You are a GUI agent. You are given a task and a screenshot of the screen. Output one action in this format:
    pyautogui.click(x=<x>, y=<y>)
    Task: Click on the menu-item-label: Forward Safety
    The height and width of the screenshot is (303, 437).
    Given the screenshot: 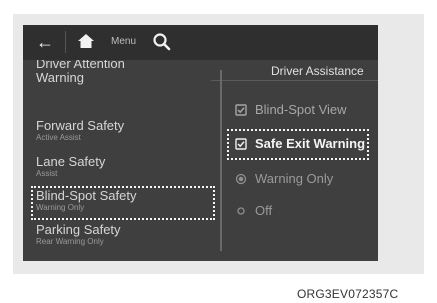 What is the action you would take?
    pyautogui.click(x=80, y=125)
    